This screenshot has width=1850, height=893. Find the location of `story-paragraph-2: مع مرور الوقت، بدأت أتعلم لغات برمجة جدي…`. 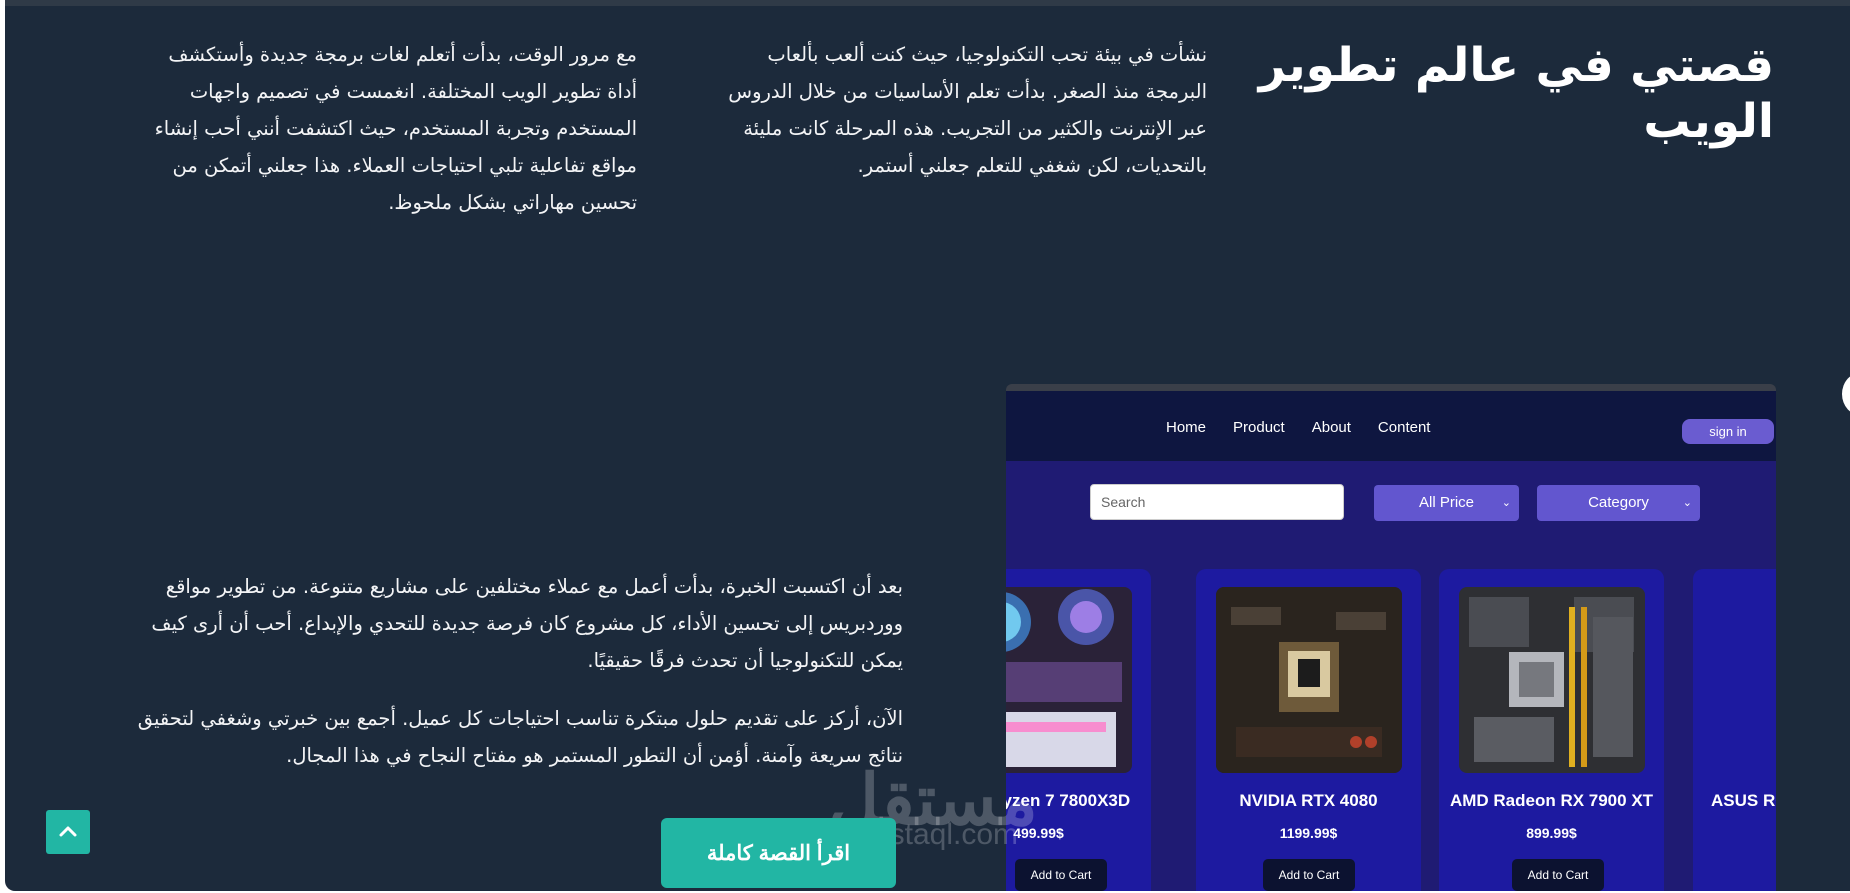

story-paragraph-2: مع مرور الوقت، بدأت أتعلم لغات برمجة جدي… is located at coordinates (395, 128).